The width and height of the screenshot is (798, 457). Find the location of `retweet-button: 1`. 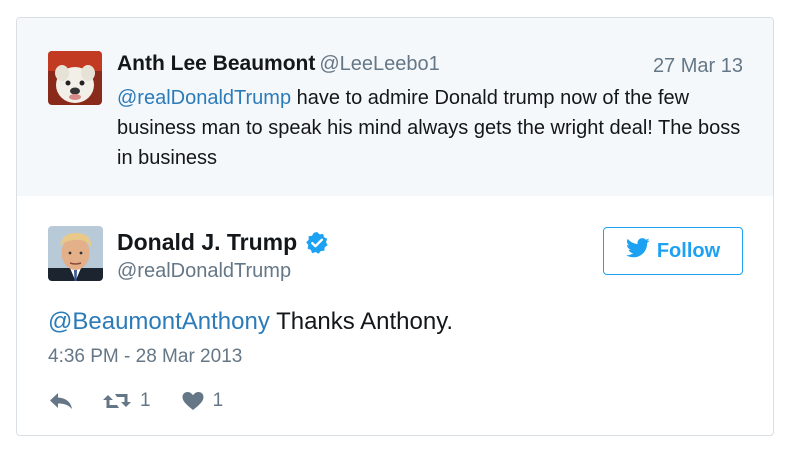

retweet-button: 1 is located at coordinates (126, 401).